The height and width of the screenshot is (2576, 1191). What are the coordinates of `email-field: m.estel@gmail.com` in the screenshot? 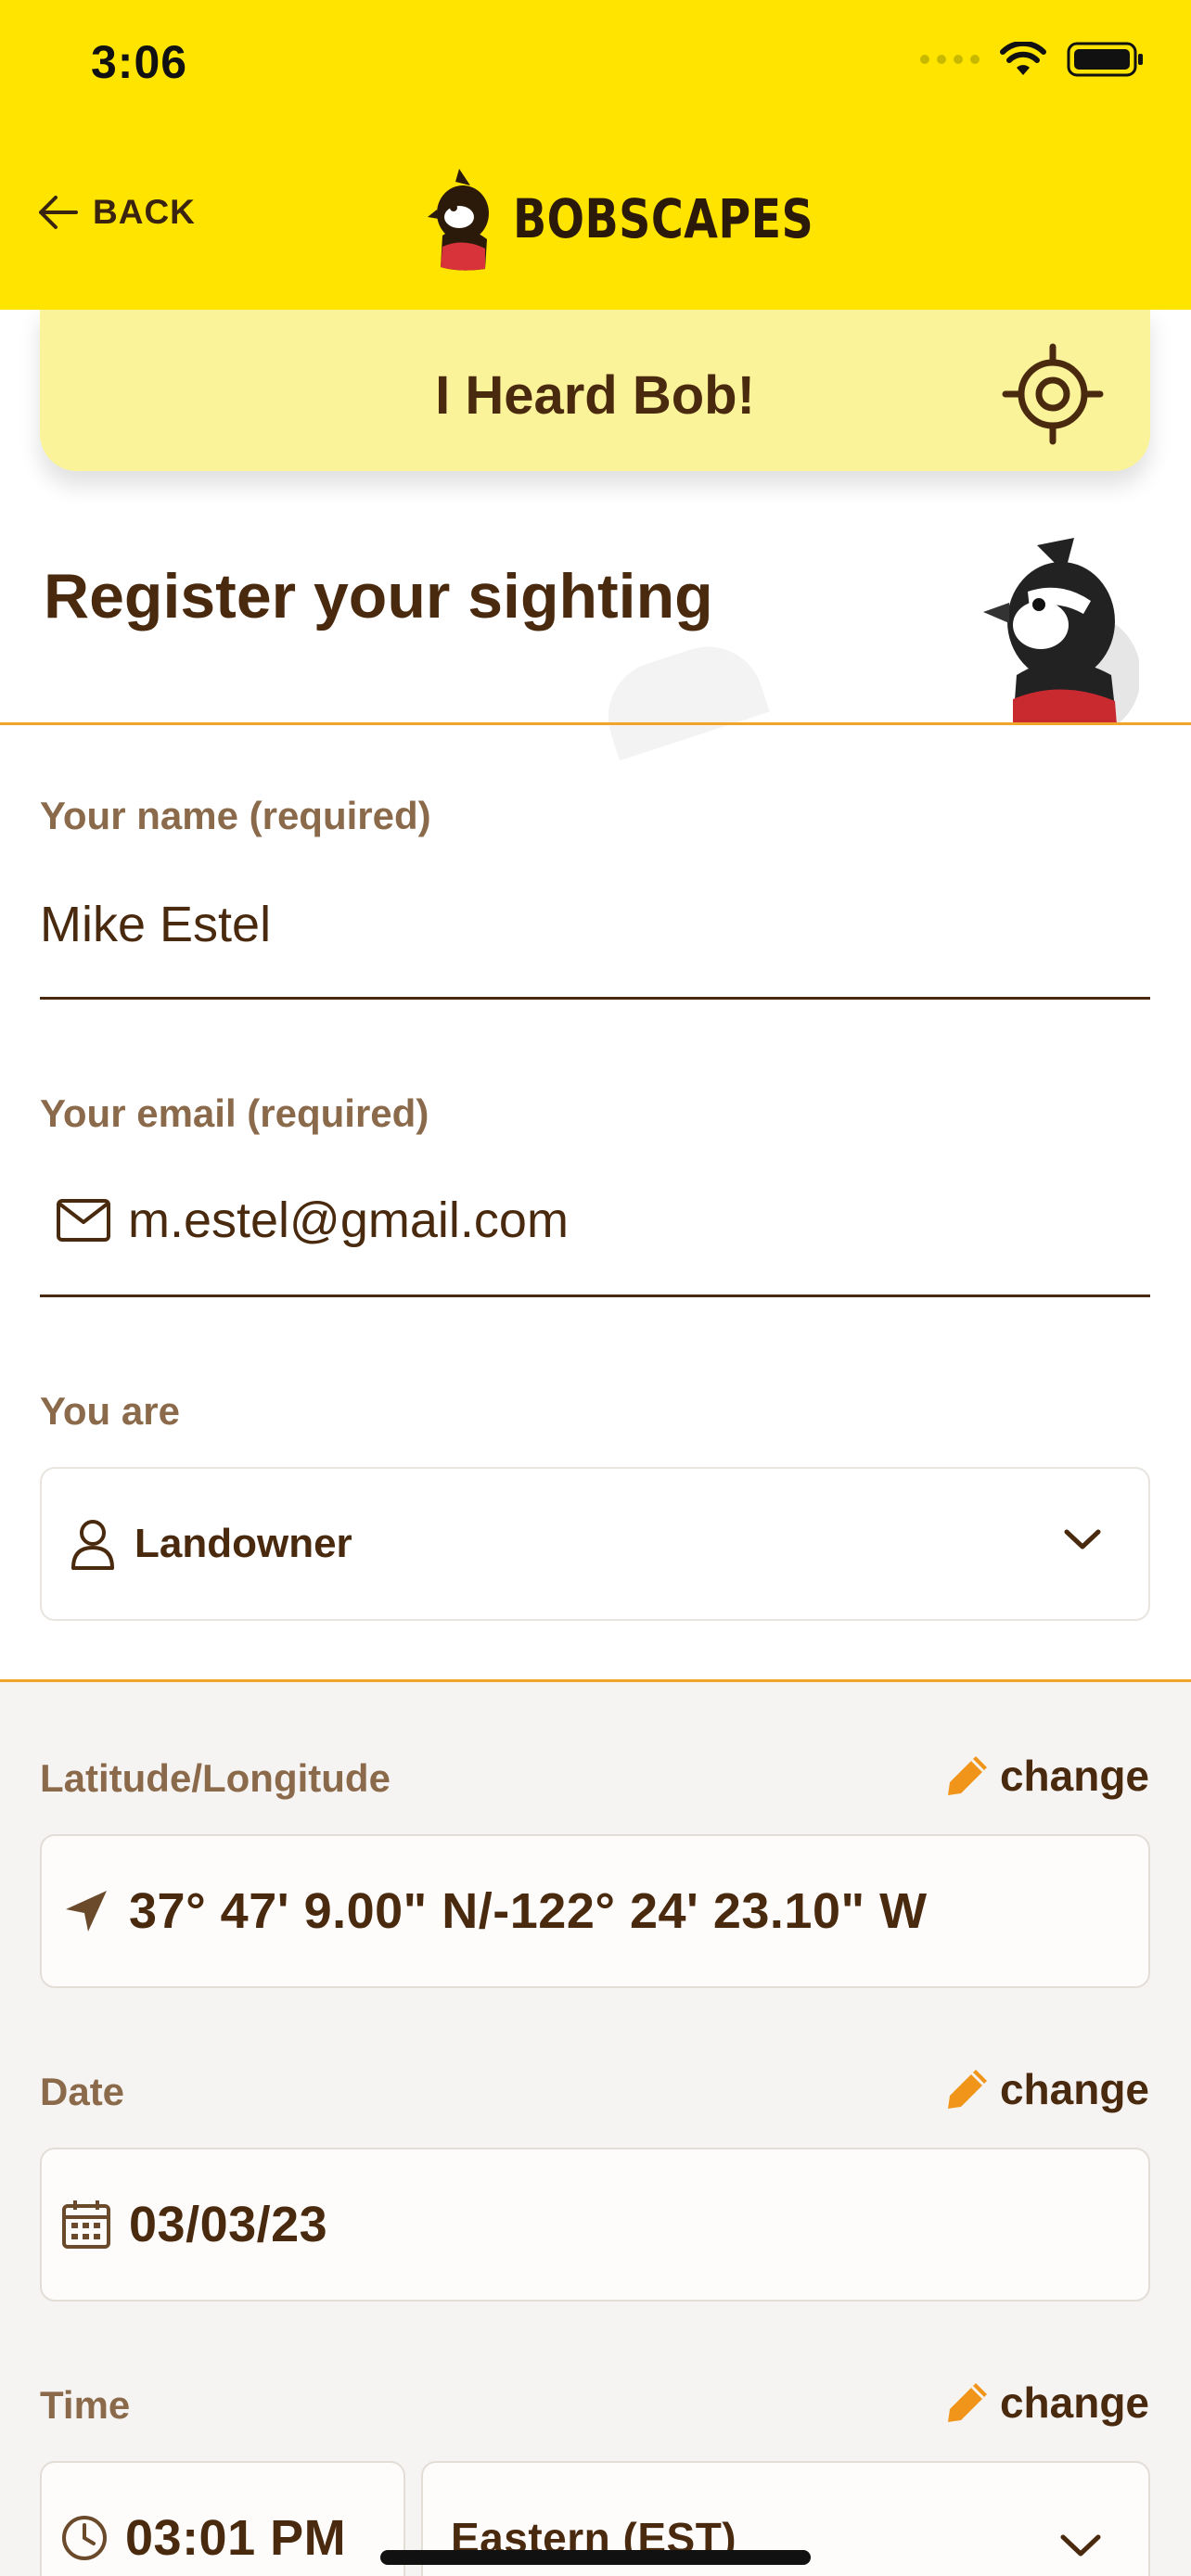 It's located at (312, 1220).